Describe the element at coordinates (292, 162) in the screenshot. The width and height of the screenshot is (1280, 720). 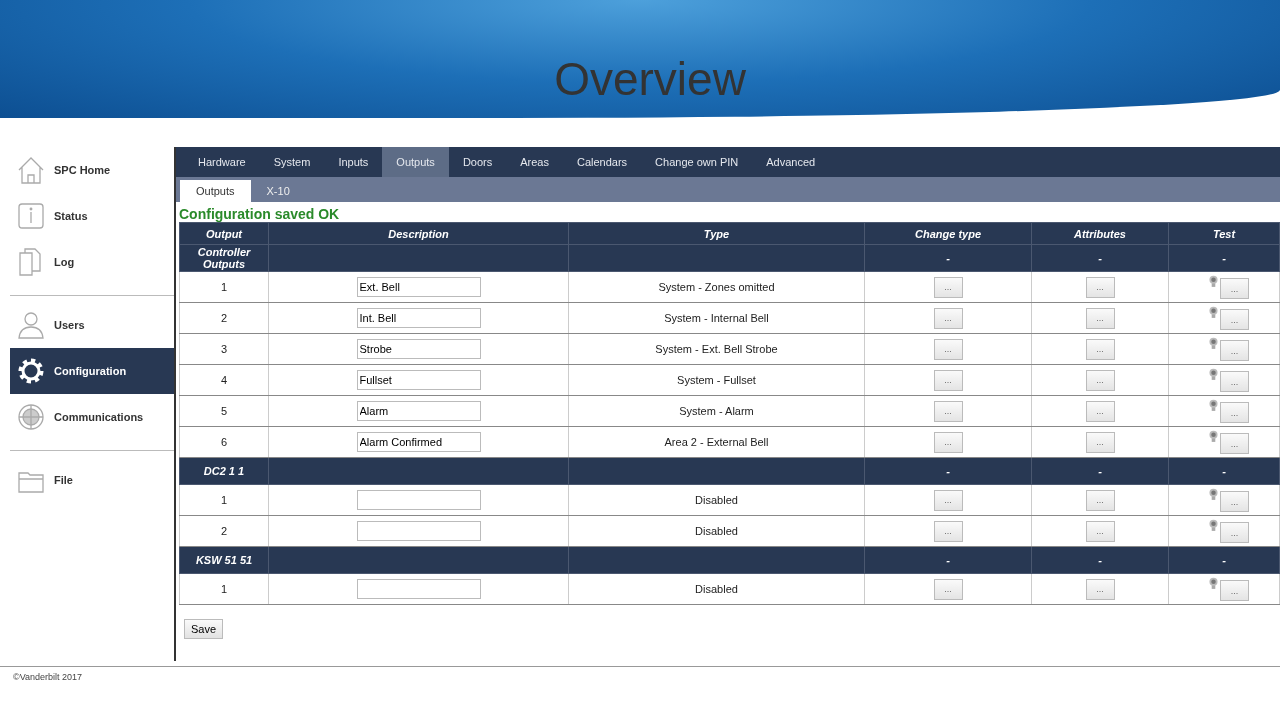
I see `tab: System` at that location.